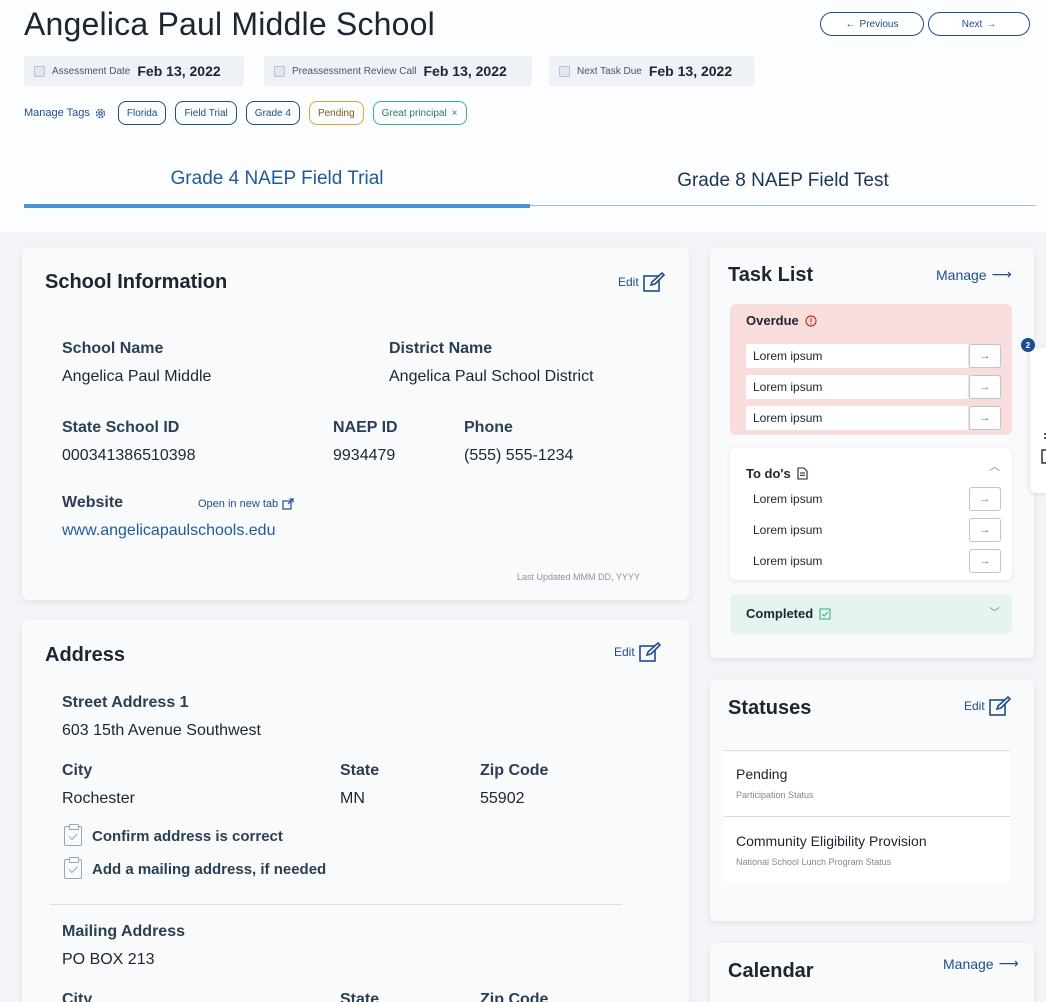 The width and height of the screenshot is (1046, 1002). Describe the element at coordinates (206, 113) in the screenshot. I see `tag-field-trial: Field Trial` at that location.